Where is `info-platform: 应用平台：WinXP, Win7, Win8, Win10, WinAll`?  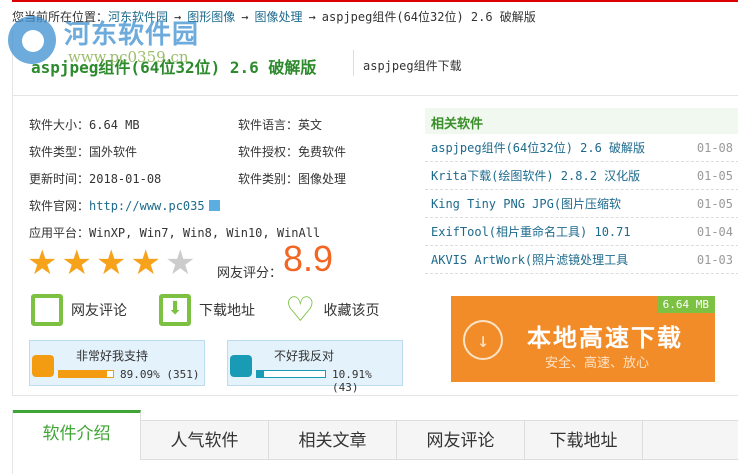 info-platform: 应用平台：WinXP, Win7, Win8, Win10, WinAll is located at coordinates (175, 233).